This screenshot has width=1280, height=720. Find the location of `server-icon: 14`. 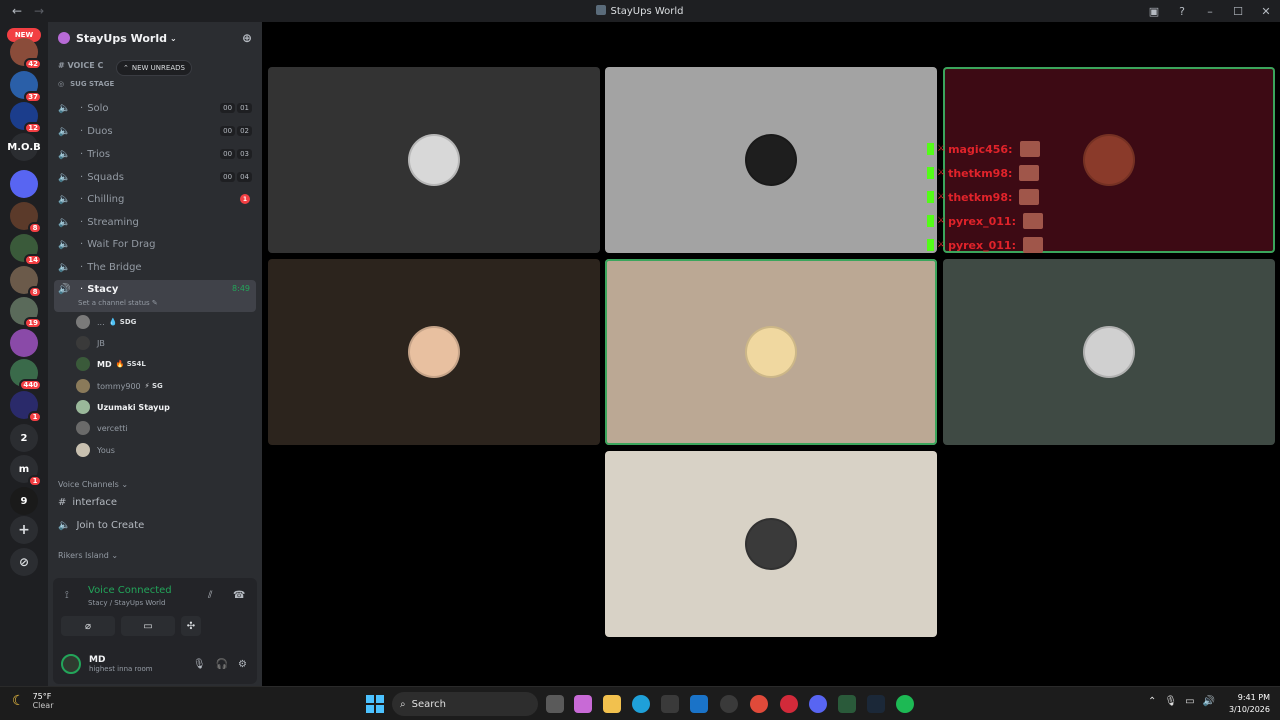

server-icon: 14 is located at coordinates (26, 250).